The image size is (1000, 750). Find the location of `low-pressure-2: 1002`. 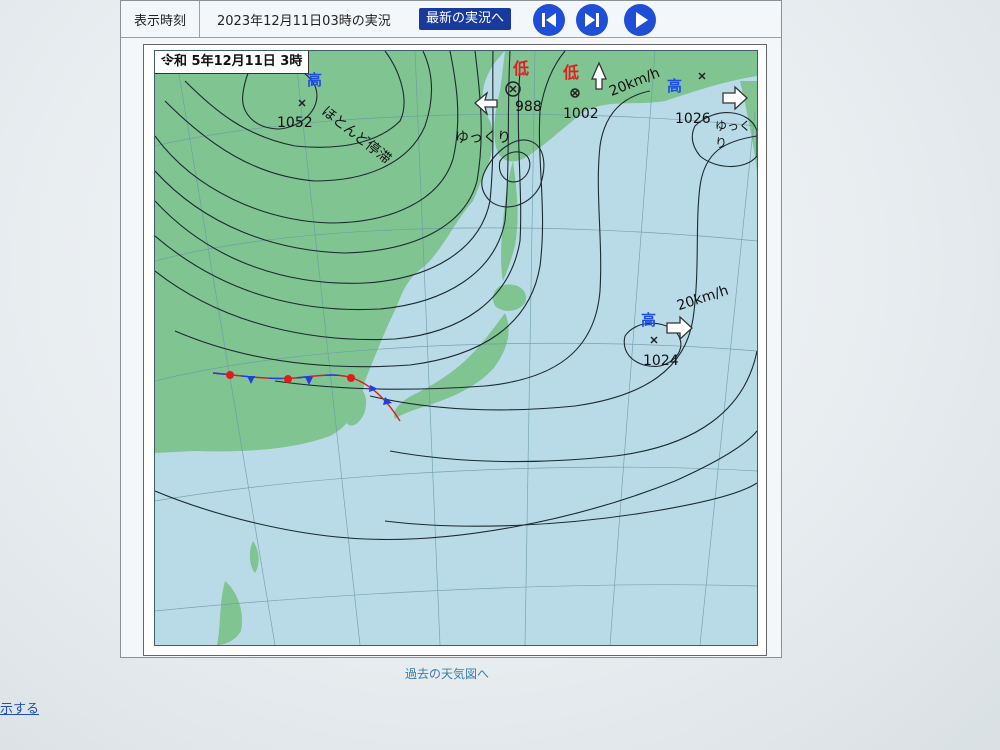

low-pressure-2: 1002 is located at coordinates (581, 114).